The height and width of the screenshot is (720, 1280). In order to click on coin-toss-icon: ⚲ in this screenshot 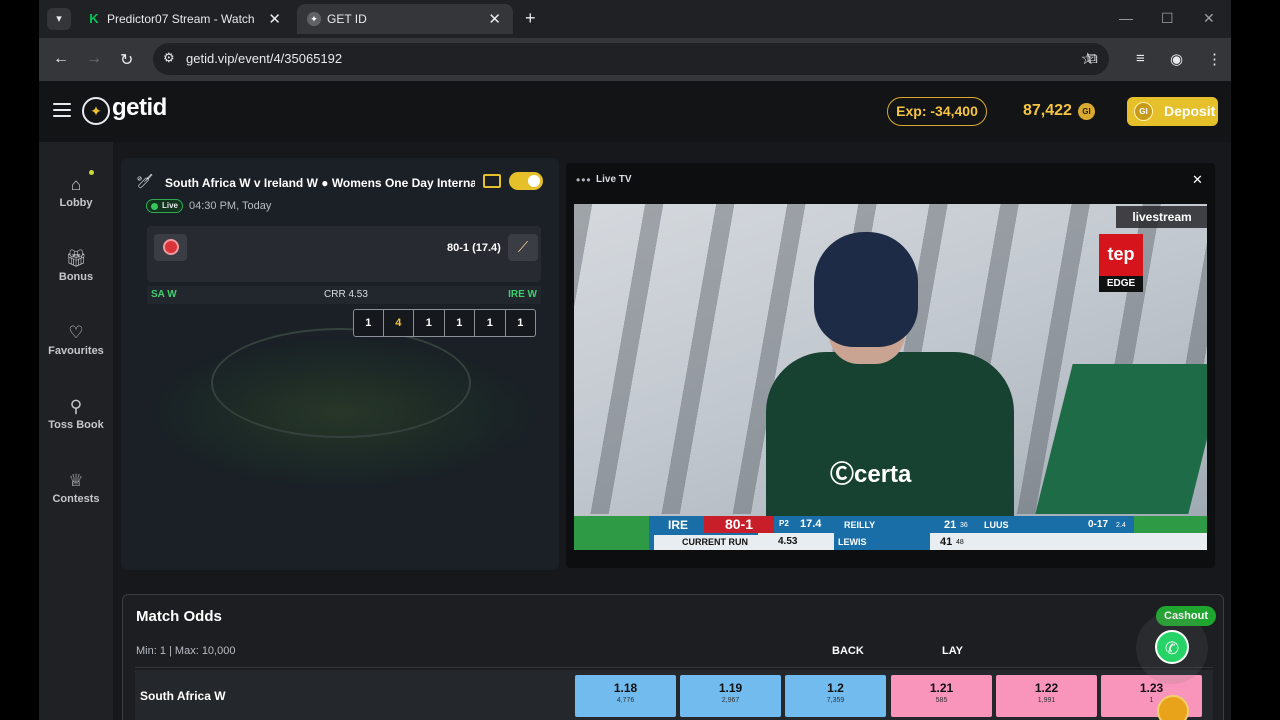, I will do `click(76, 406)`.